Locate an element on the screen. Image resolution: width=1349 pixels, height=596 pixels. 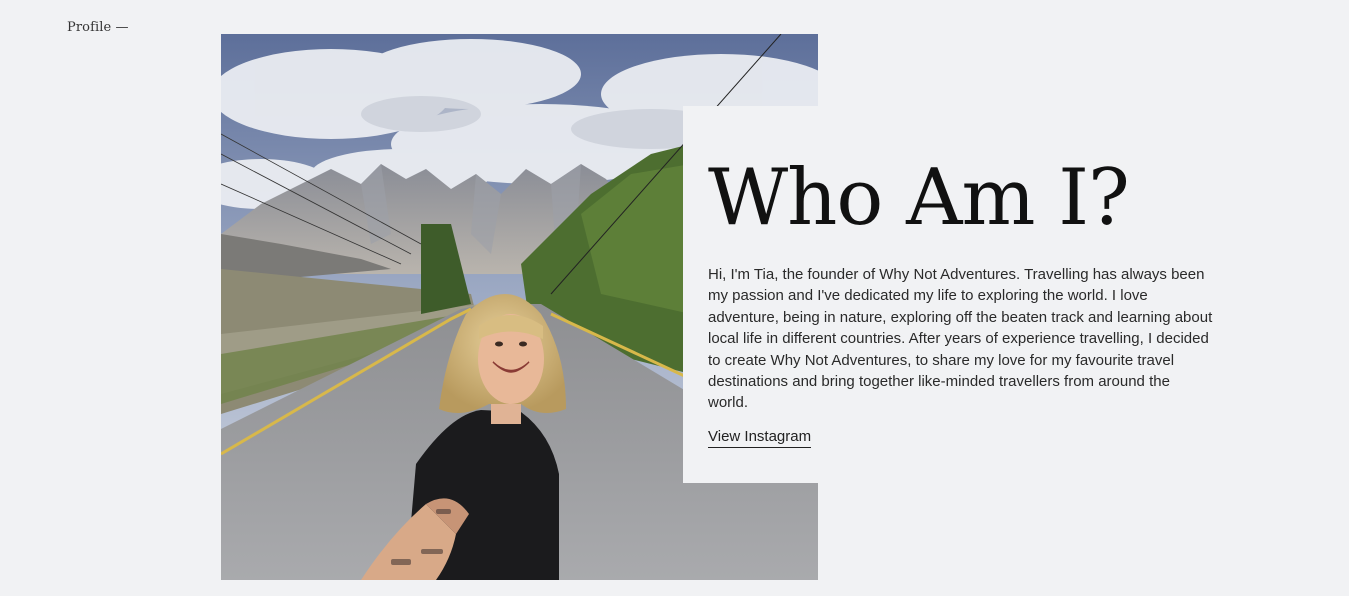
section-label: Profile — is located at coordinates (98, 27).